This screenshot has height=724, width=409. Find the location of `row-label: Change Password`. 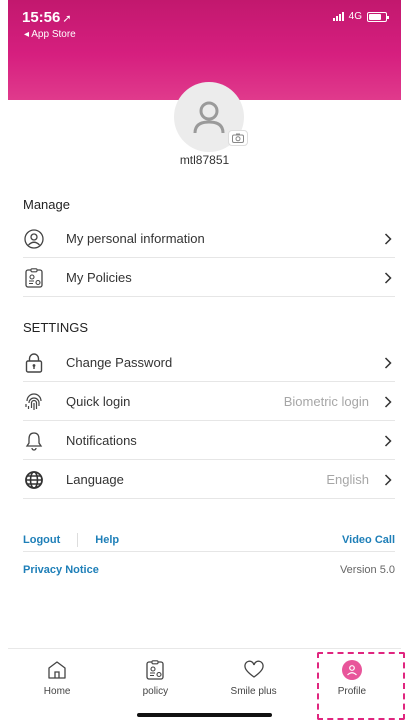

row-label: Change Password is located at coordinates (119, 362).